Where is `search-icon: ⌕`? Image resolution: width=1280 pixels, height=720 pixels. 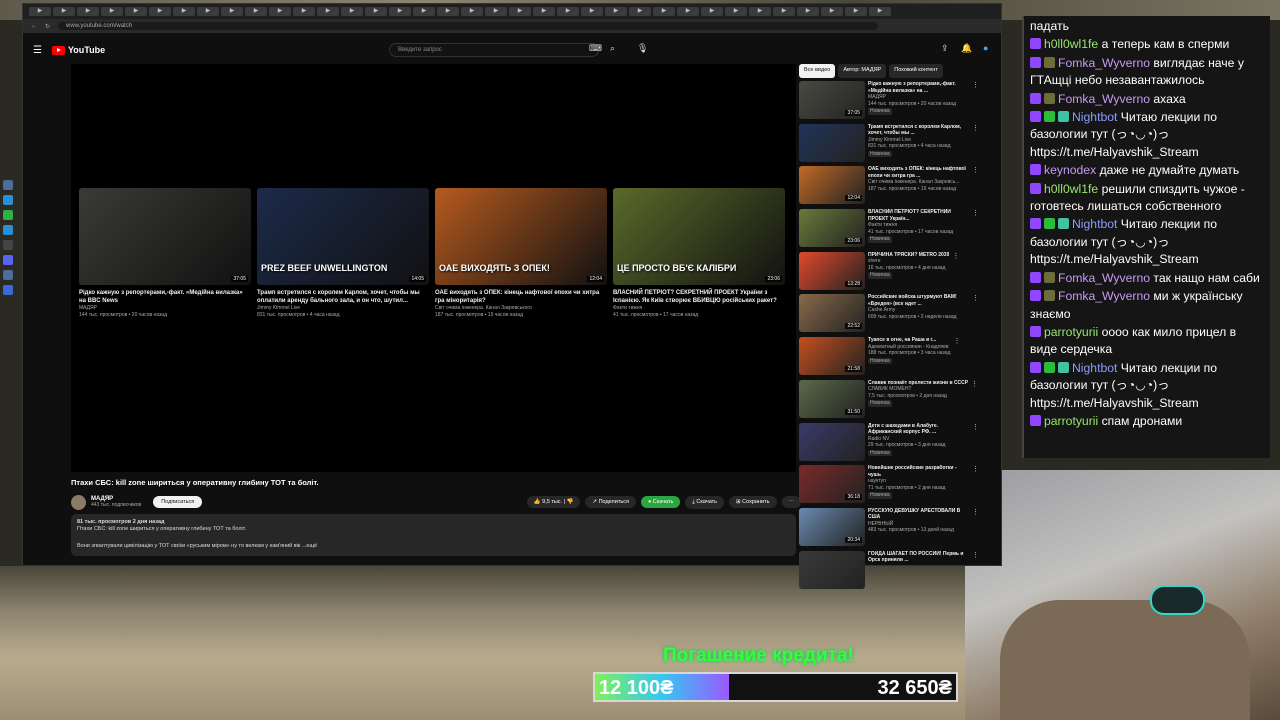
search-icon: ⌕ is located at coordinates (612, 48).